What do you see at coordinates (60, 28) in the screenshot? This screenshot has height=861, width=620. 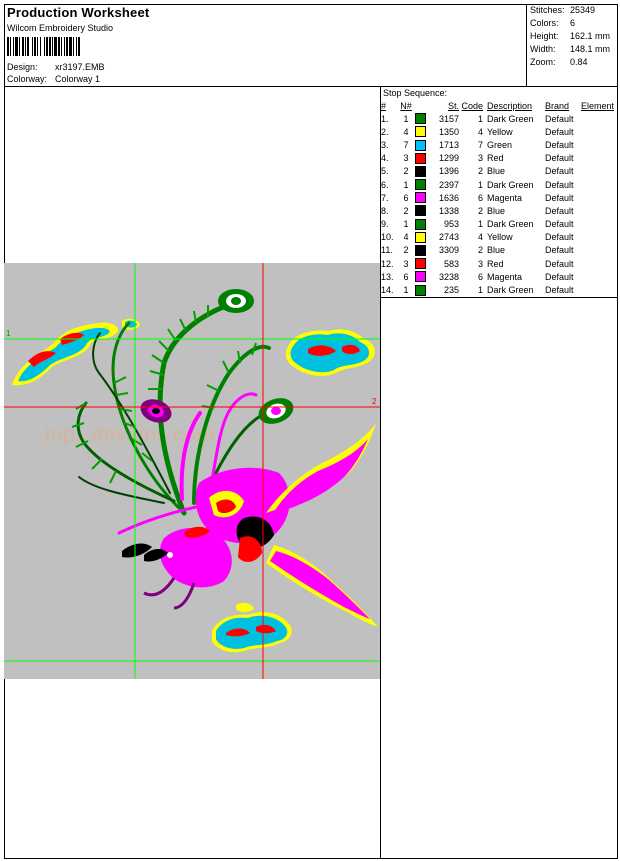 I see `company-name: Wilcom Embroidery Studio` at bounding box center [60, 28].